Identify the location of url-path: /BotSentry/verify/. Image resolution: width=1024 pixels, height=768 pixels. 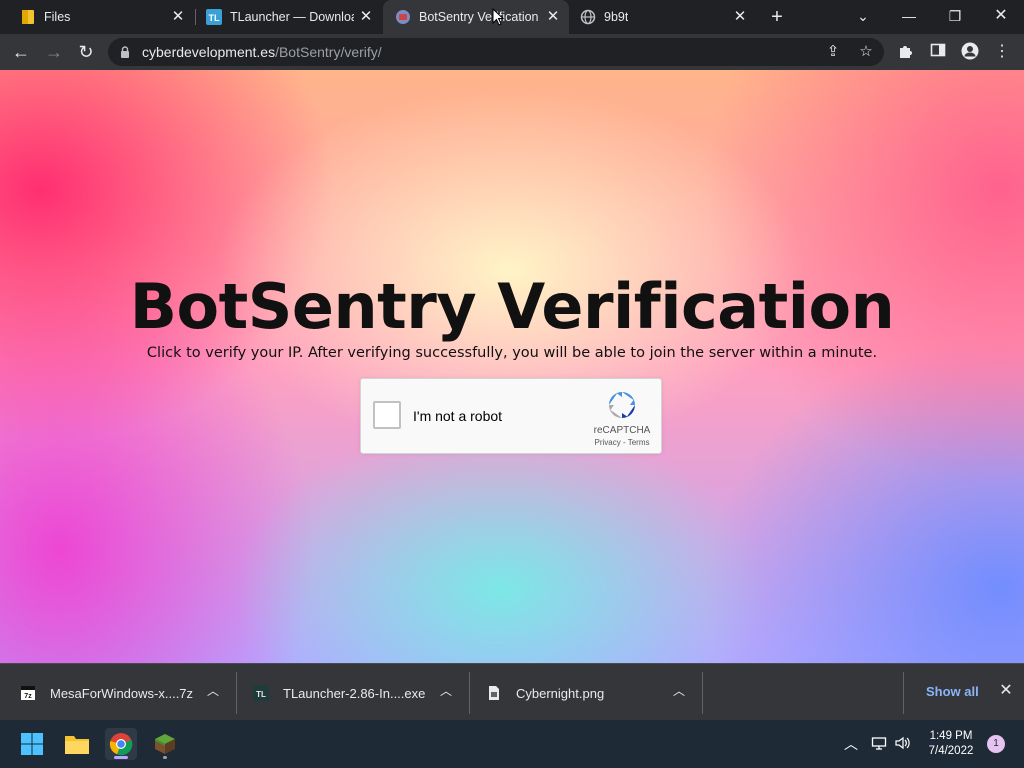
(328, 52).